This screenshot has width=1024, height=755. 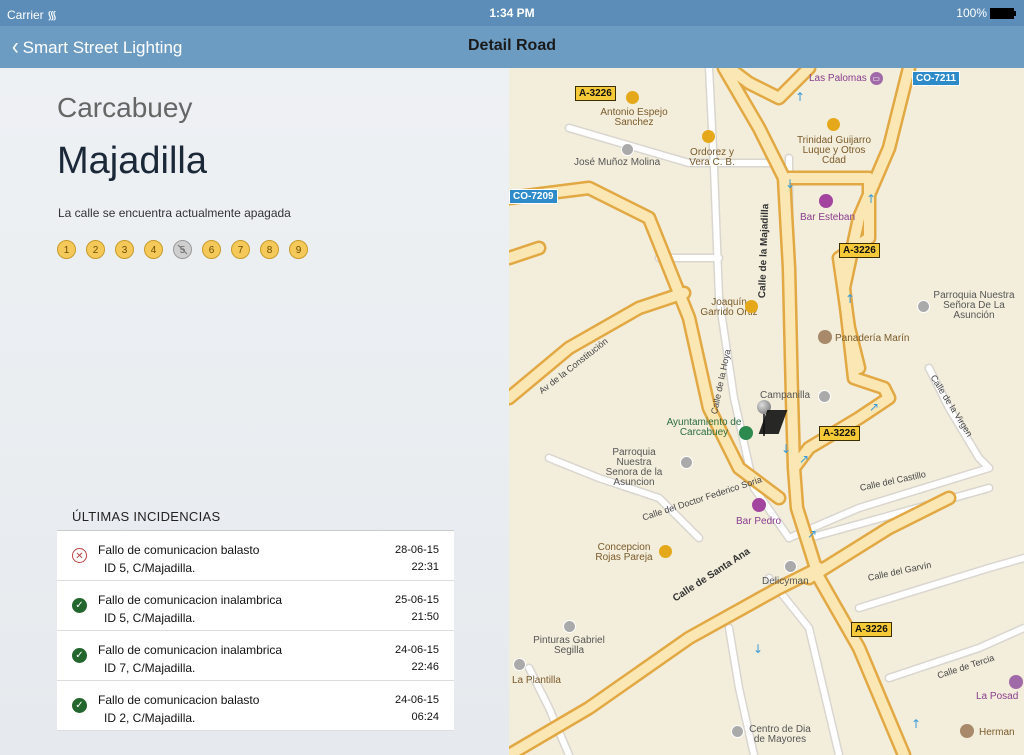 What do you see at coordinates (997, 696) in the screenshot?
I see `poi: La Posad` at bounding box center [997, 696].